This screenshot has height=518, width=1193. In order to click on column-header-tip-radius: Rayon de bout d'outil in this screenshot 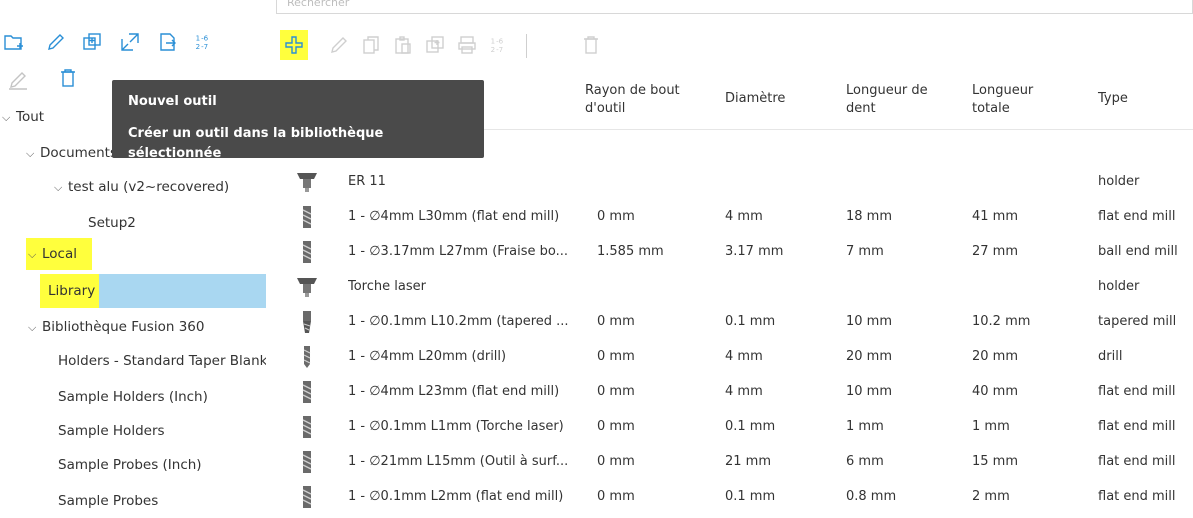, I will do `click(645, 100)`.